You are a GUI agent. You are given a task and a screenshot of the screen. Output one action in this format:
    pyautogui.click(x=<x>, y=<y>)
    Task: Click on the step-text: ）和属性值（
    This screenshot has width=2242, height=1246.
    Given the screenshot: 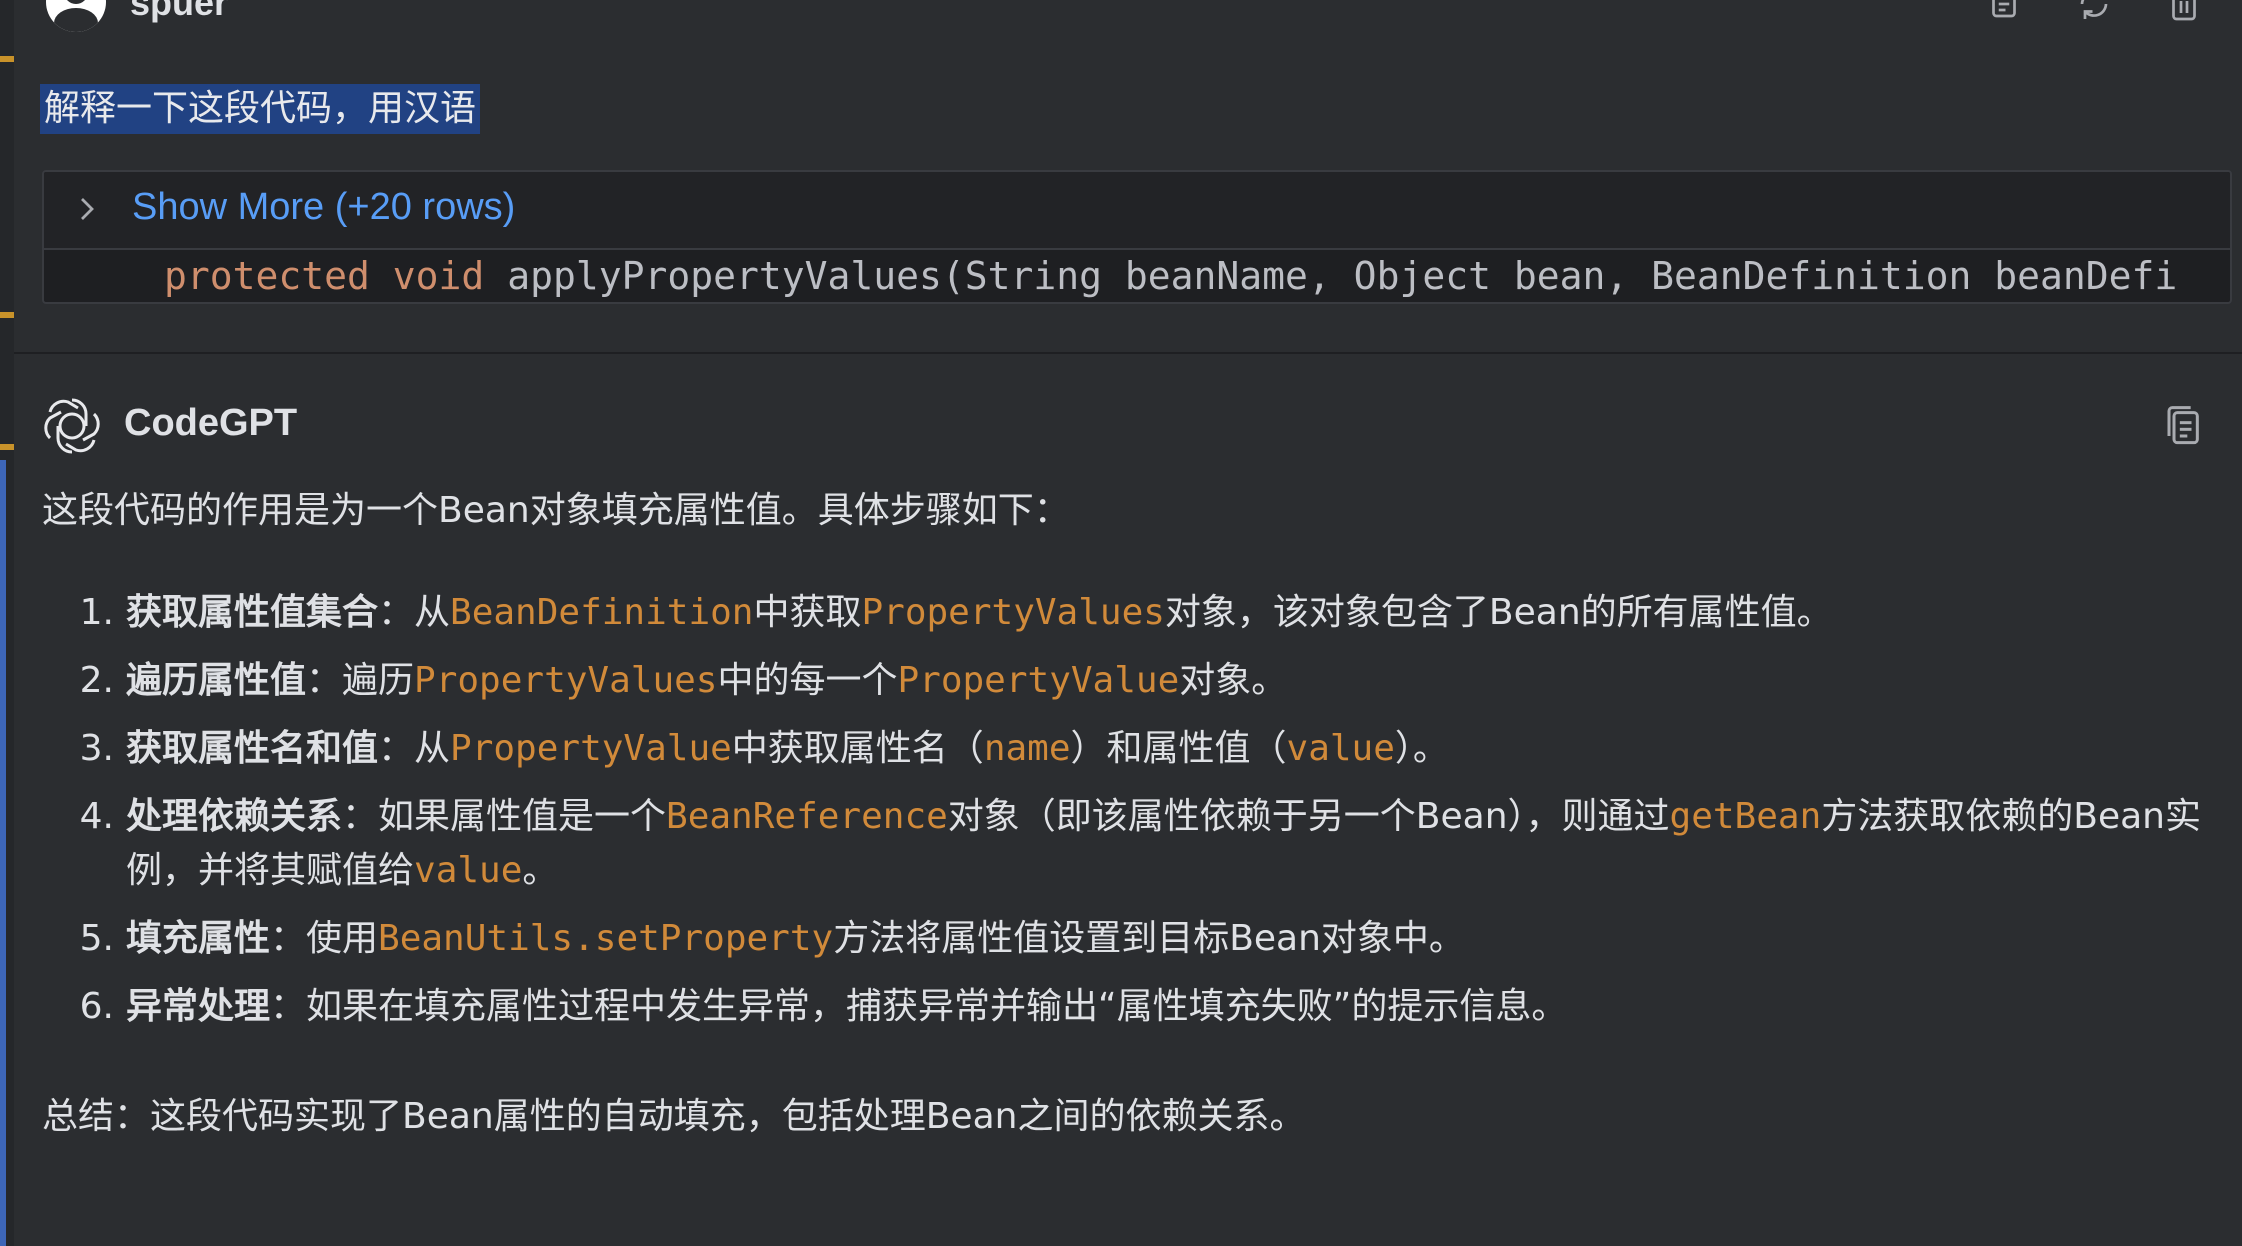 What is the action you would take?
    pyautogui.click(x=1178, y=748)
    